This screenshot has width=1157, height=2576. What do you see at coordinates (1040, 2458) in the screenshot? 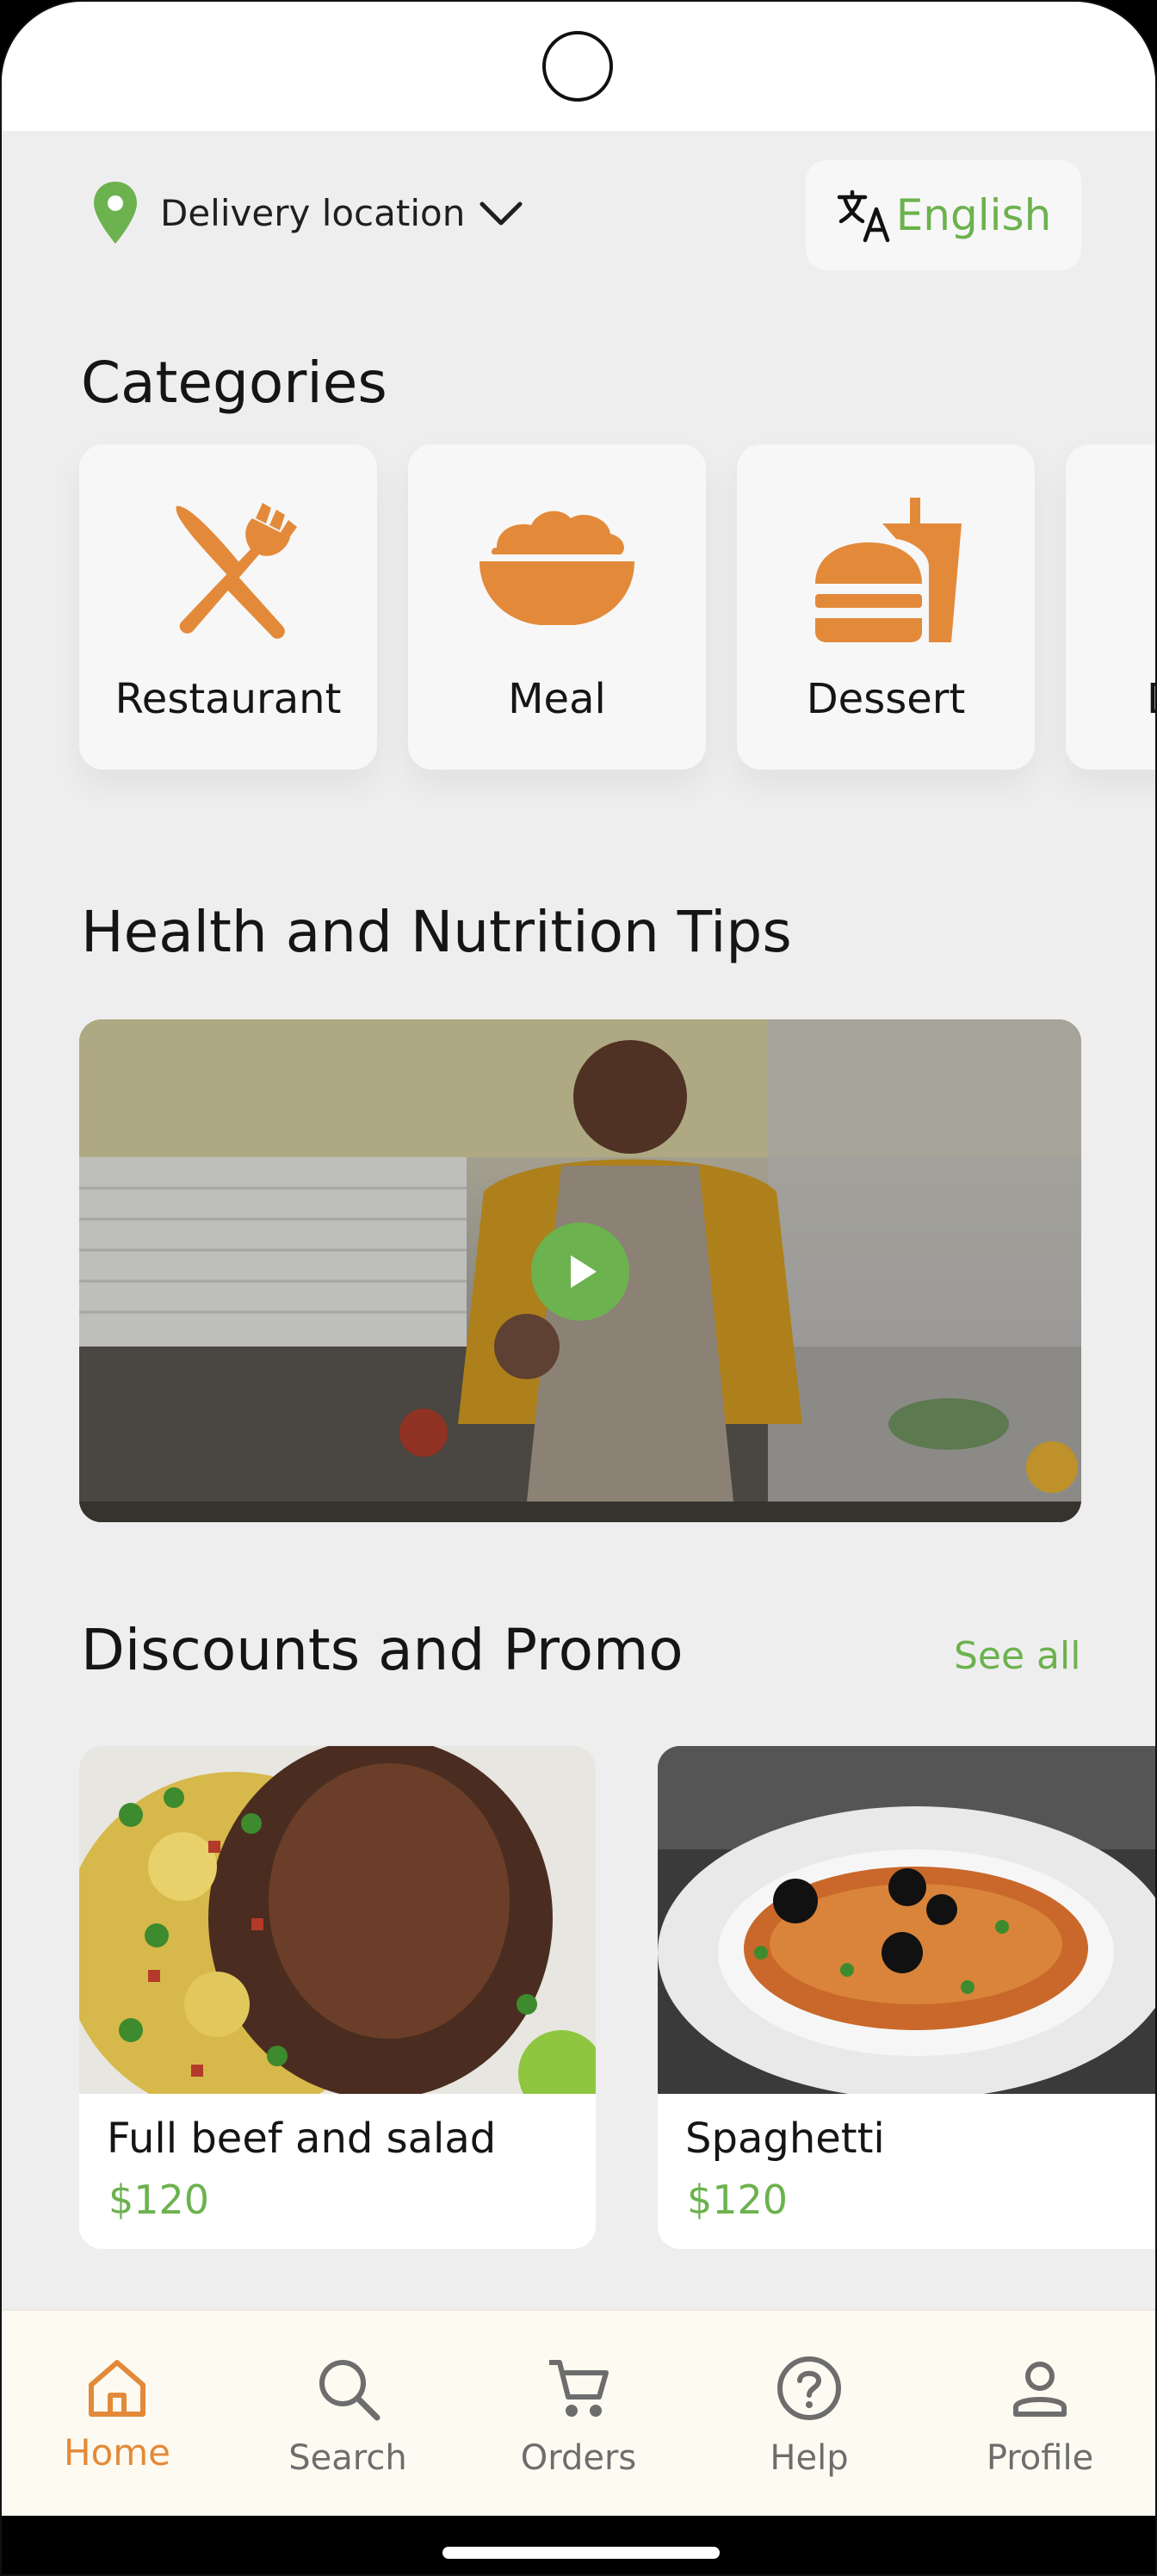
I see `nav-label: Profile` at bounding box center [1040, 2458].